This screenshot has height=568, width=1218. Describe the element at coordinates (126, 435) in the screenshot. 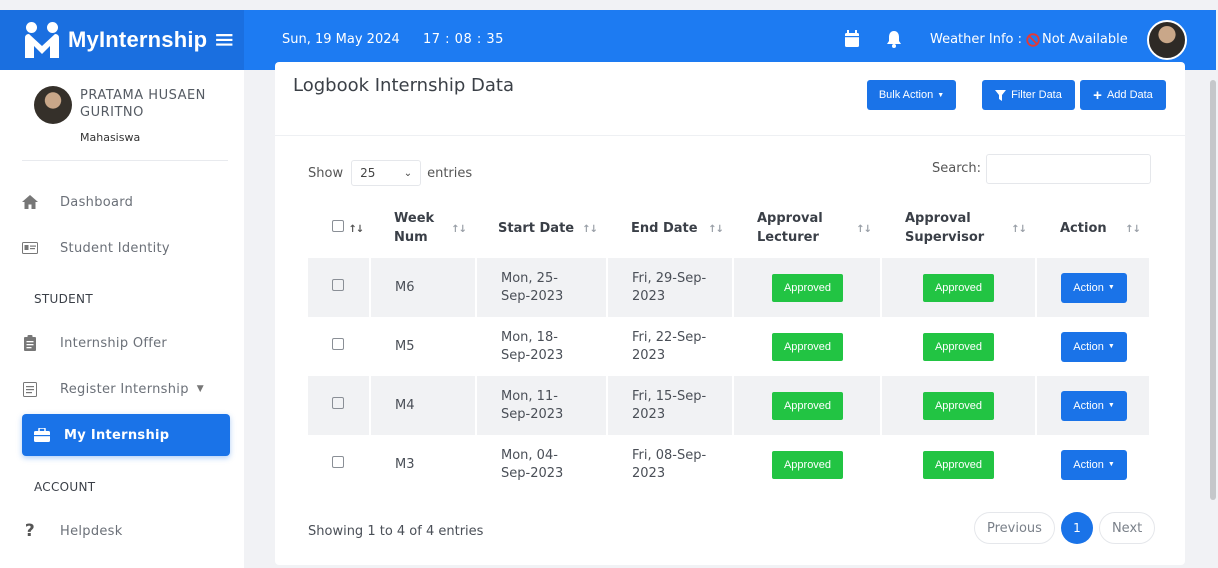

I see `sidebar-item-my-internship: My Internship` at that location.